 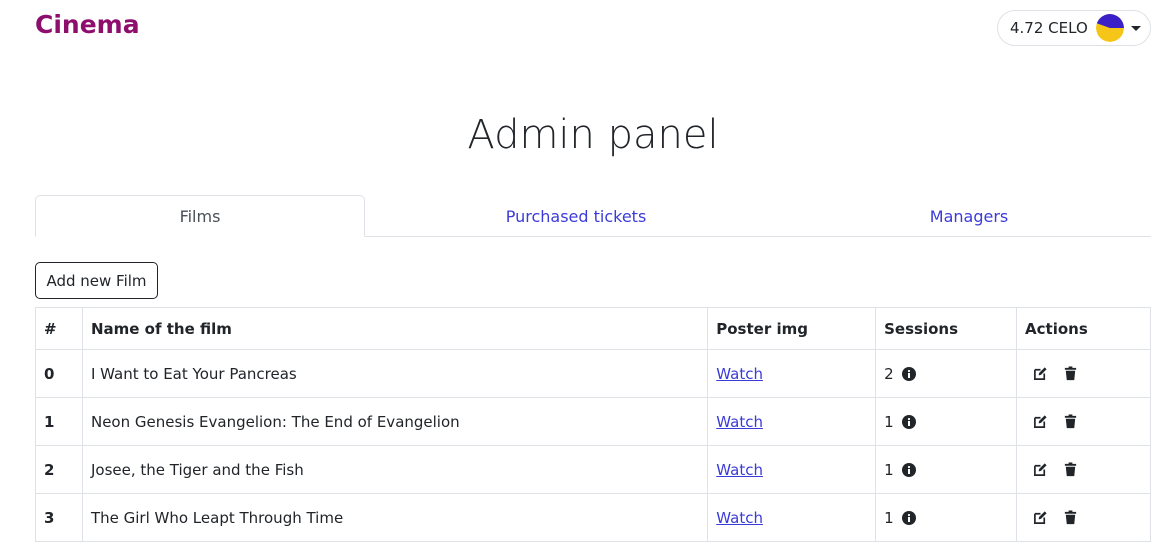 I want to click on table-row: 0 I Want to Eat Your Pancreas Watch 2, so click(x=593, y=373).